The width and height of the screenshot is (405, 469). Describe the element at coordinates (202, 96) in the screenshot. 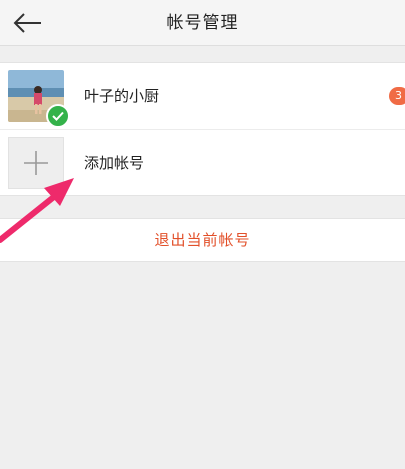

I see `account-row: 叶子的小厨 3` at that location.